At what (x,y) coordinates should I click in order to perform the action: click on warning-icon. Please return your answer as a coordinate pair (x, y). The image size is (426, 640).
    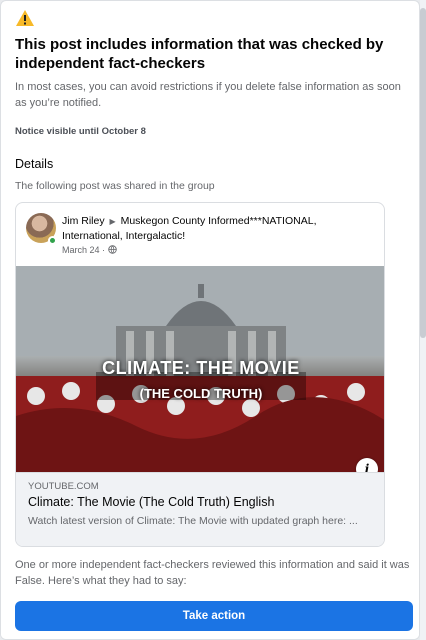
    Looking at the image, I should click on (25, 18).